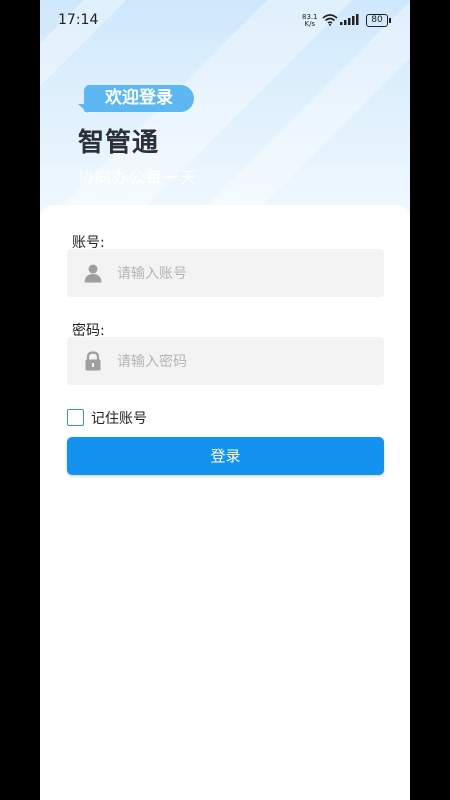 The height and width of the screenshot is (800, 450). I want to click on remember-account-label: 记住账号, so click(119, 418).